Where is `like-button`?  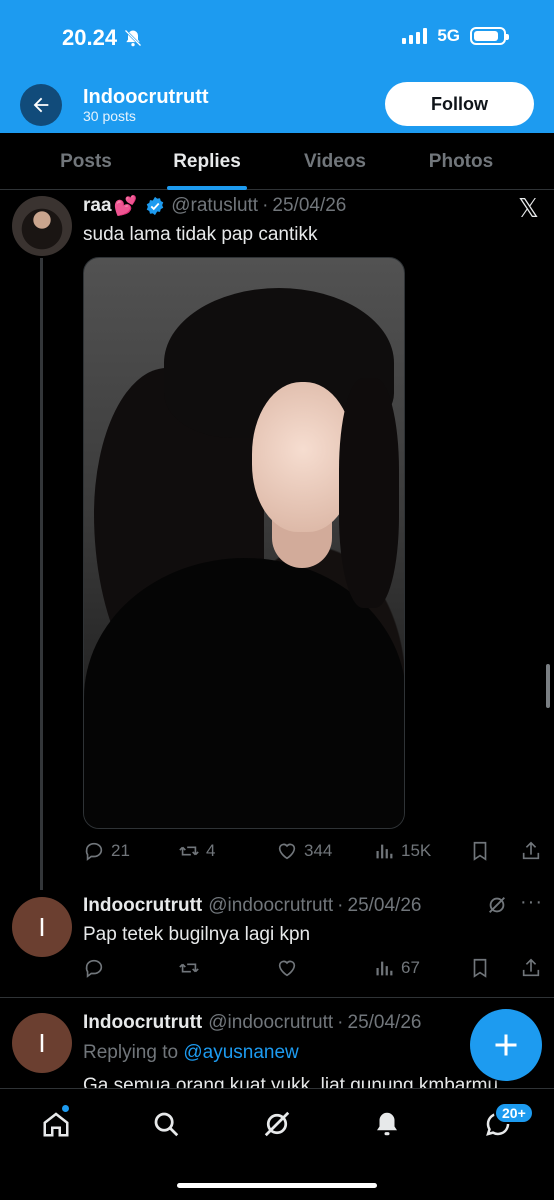
like-button is located at coordinates (287, 968).